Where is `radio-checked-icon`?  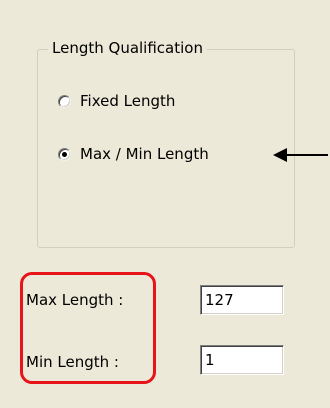 radio-checked-icon is located at coordinates (64, 154).